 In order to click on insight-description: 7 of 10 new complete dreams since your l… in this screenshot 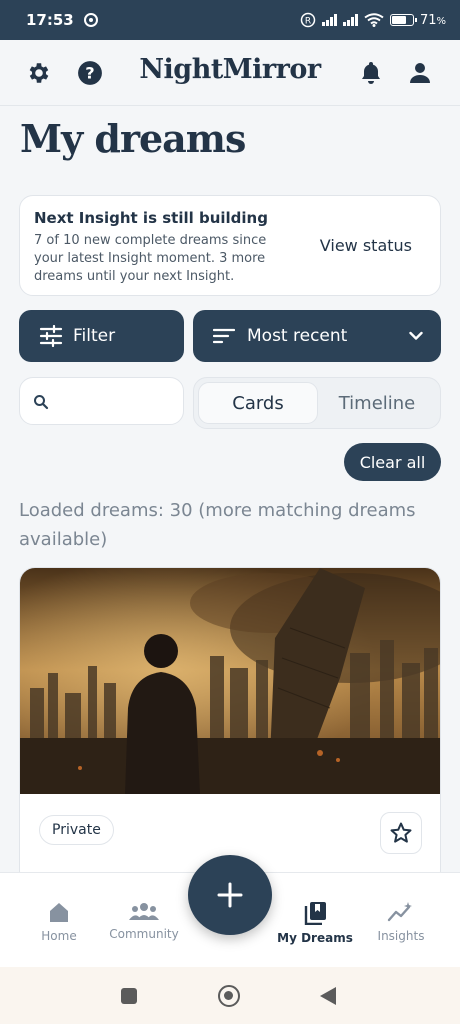, I will do `click(150, 258)`.